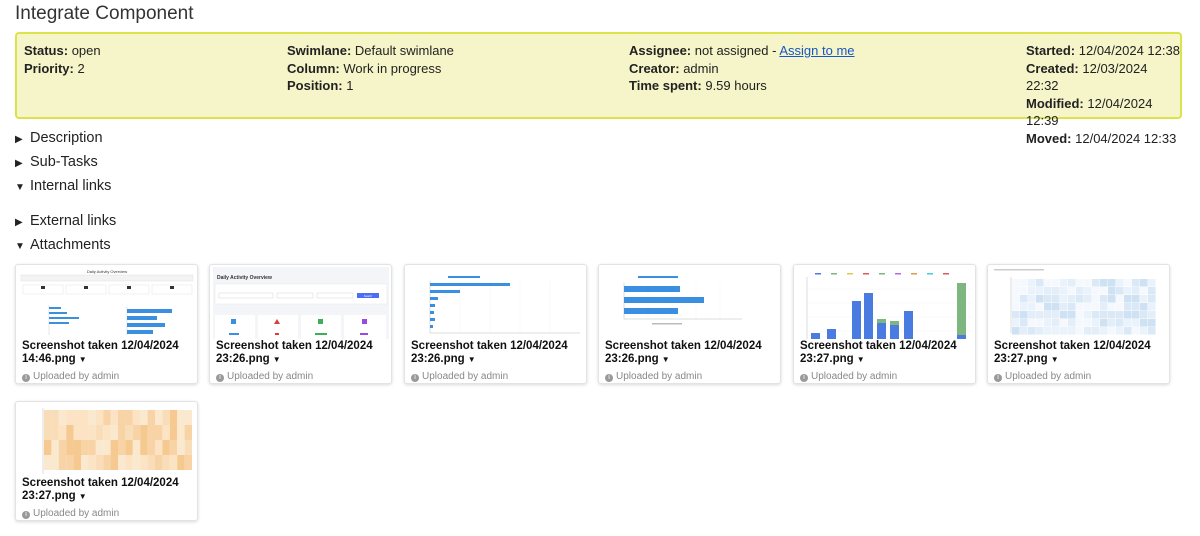  What do you see at coordinates (404, 50) in the screenshot?
I see `swimlane-value: Default swimlane` at bounding box center [404, 50].